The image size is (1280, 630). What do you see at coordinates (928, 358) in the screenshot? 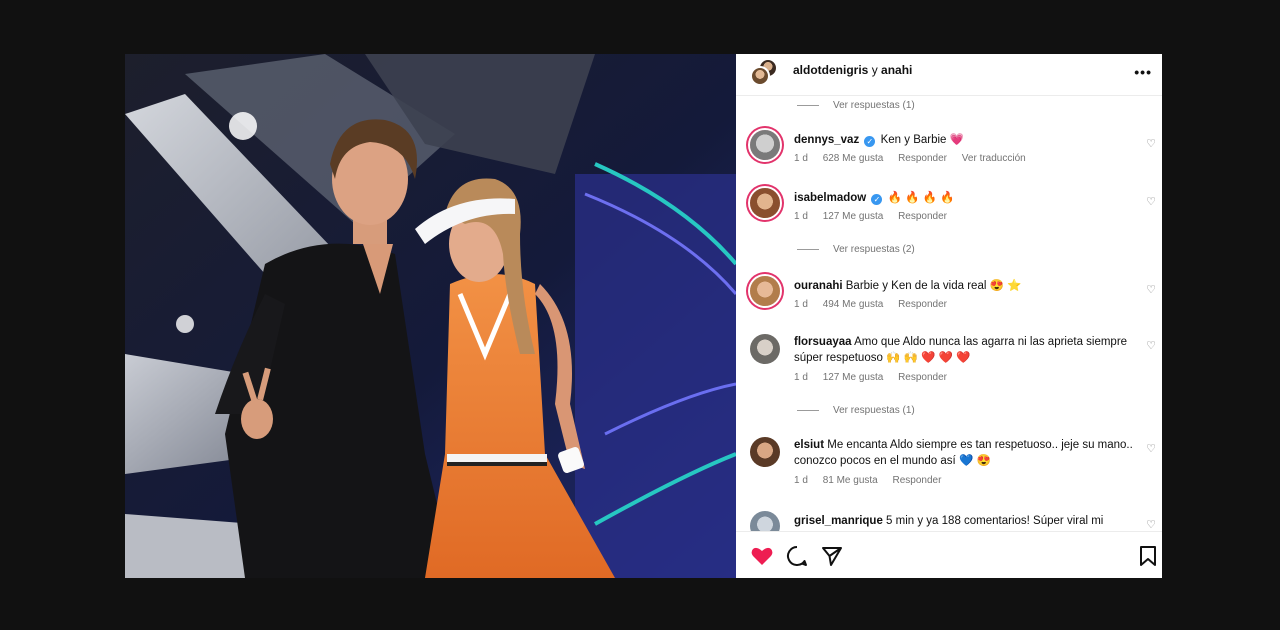
I see `comment-emoji: 🙌 🙌 ❤️ ❤️ ❤️` at bounding box center [928, 358].